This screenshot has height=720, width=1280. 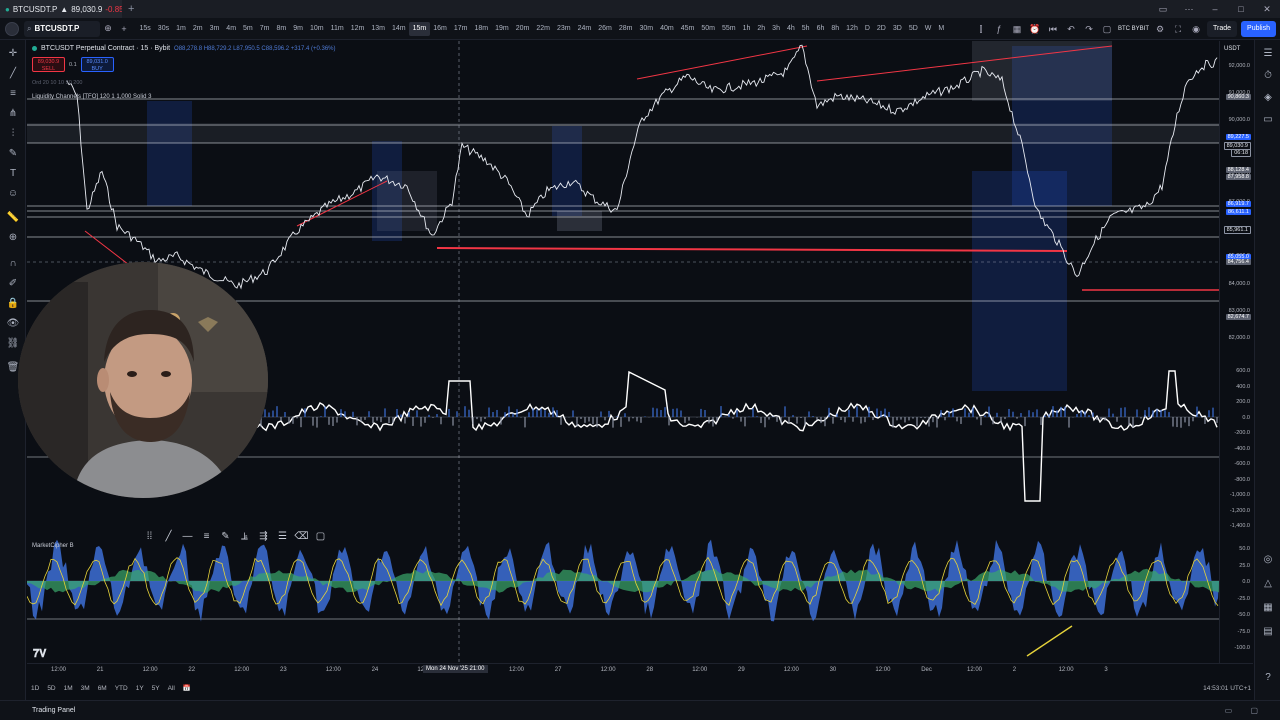 I want to click on interval-5D: 5D, so click(x=913, y=29).